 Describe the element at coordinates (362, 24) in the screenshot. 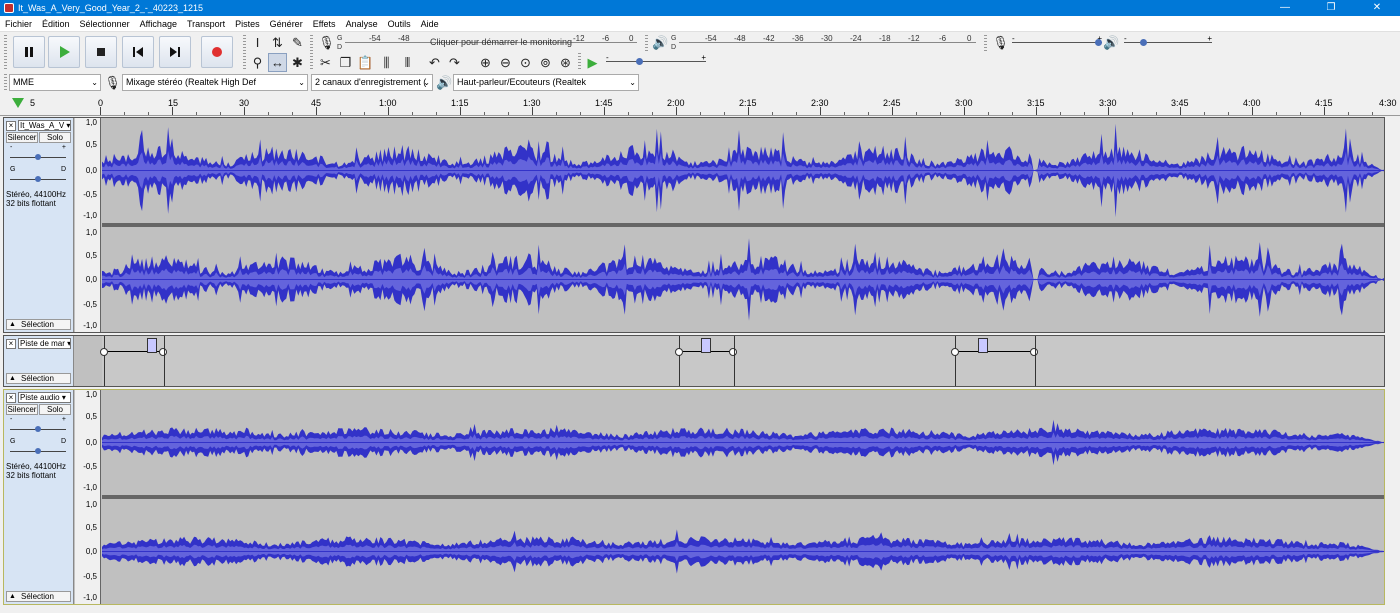

I see `menu-analyse: Analyse` at that location.